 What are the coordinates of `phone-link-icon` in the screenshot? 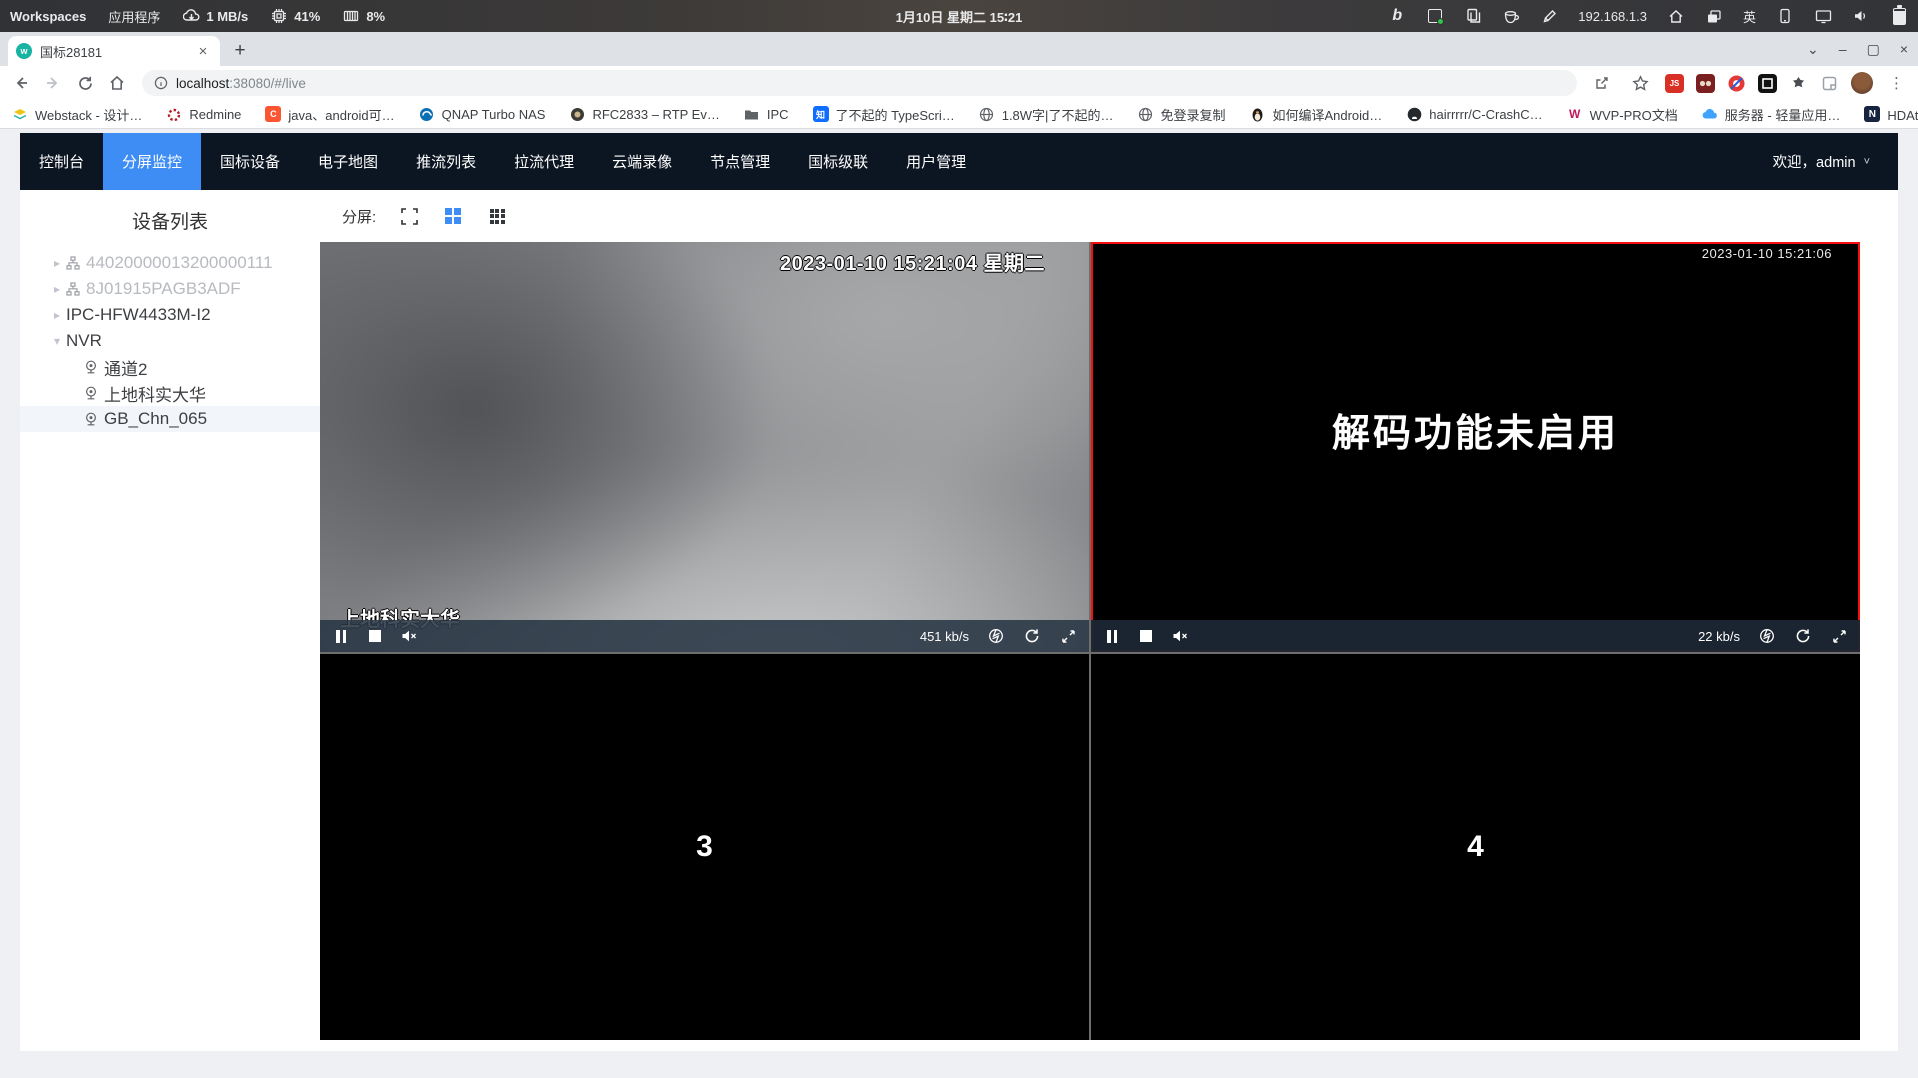 It's located at (1785, 16).